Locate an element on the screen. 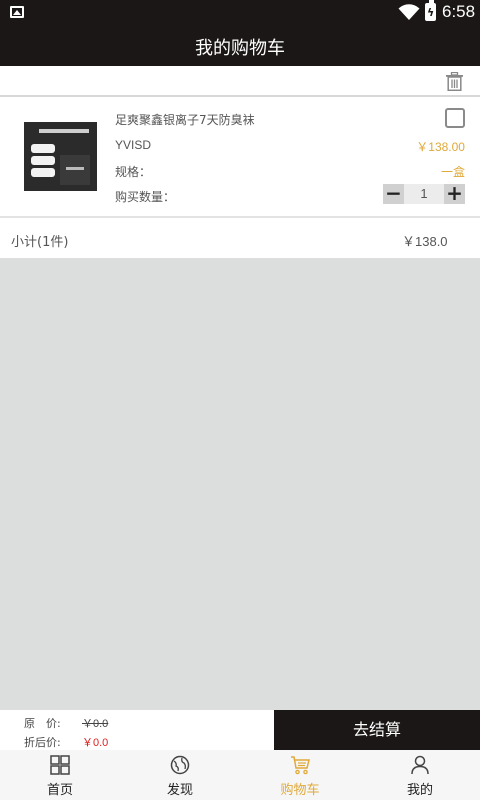  product-price: ￥138.00 is located at coordinates (440, 147).